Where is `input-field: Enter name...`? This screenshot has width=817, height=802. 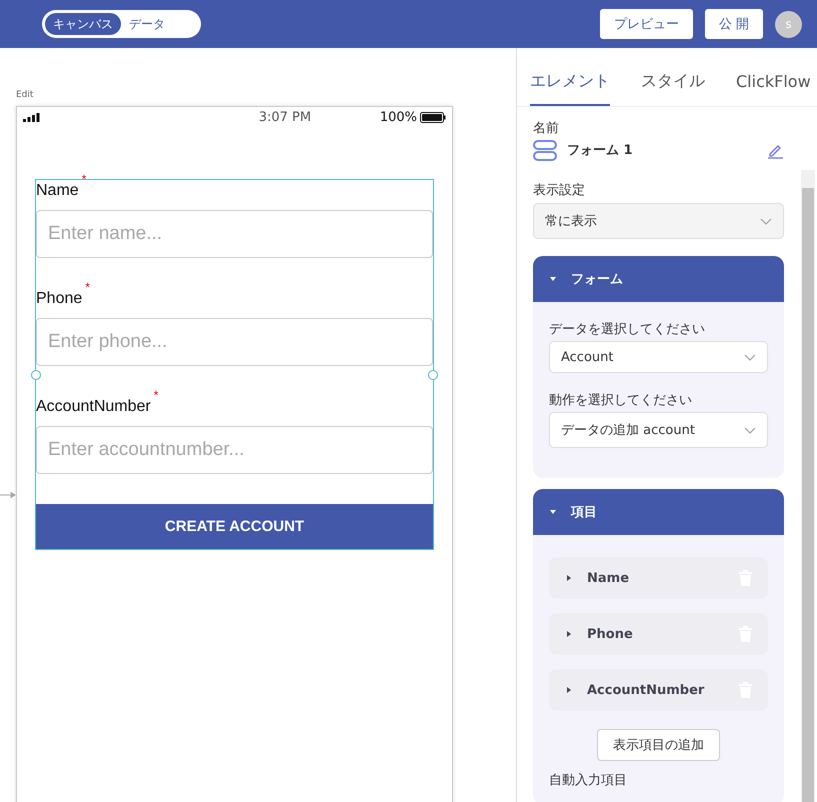 input-field: Enter name... is located at coordinates (234, 234).